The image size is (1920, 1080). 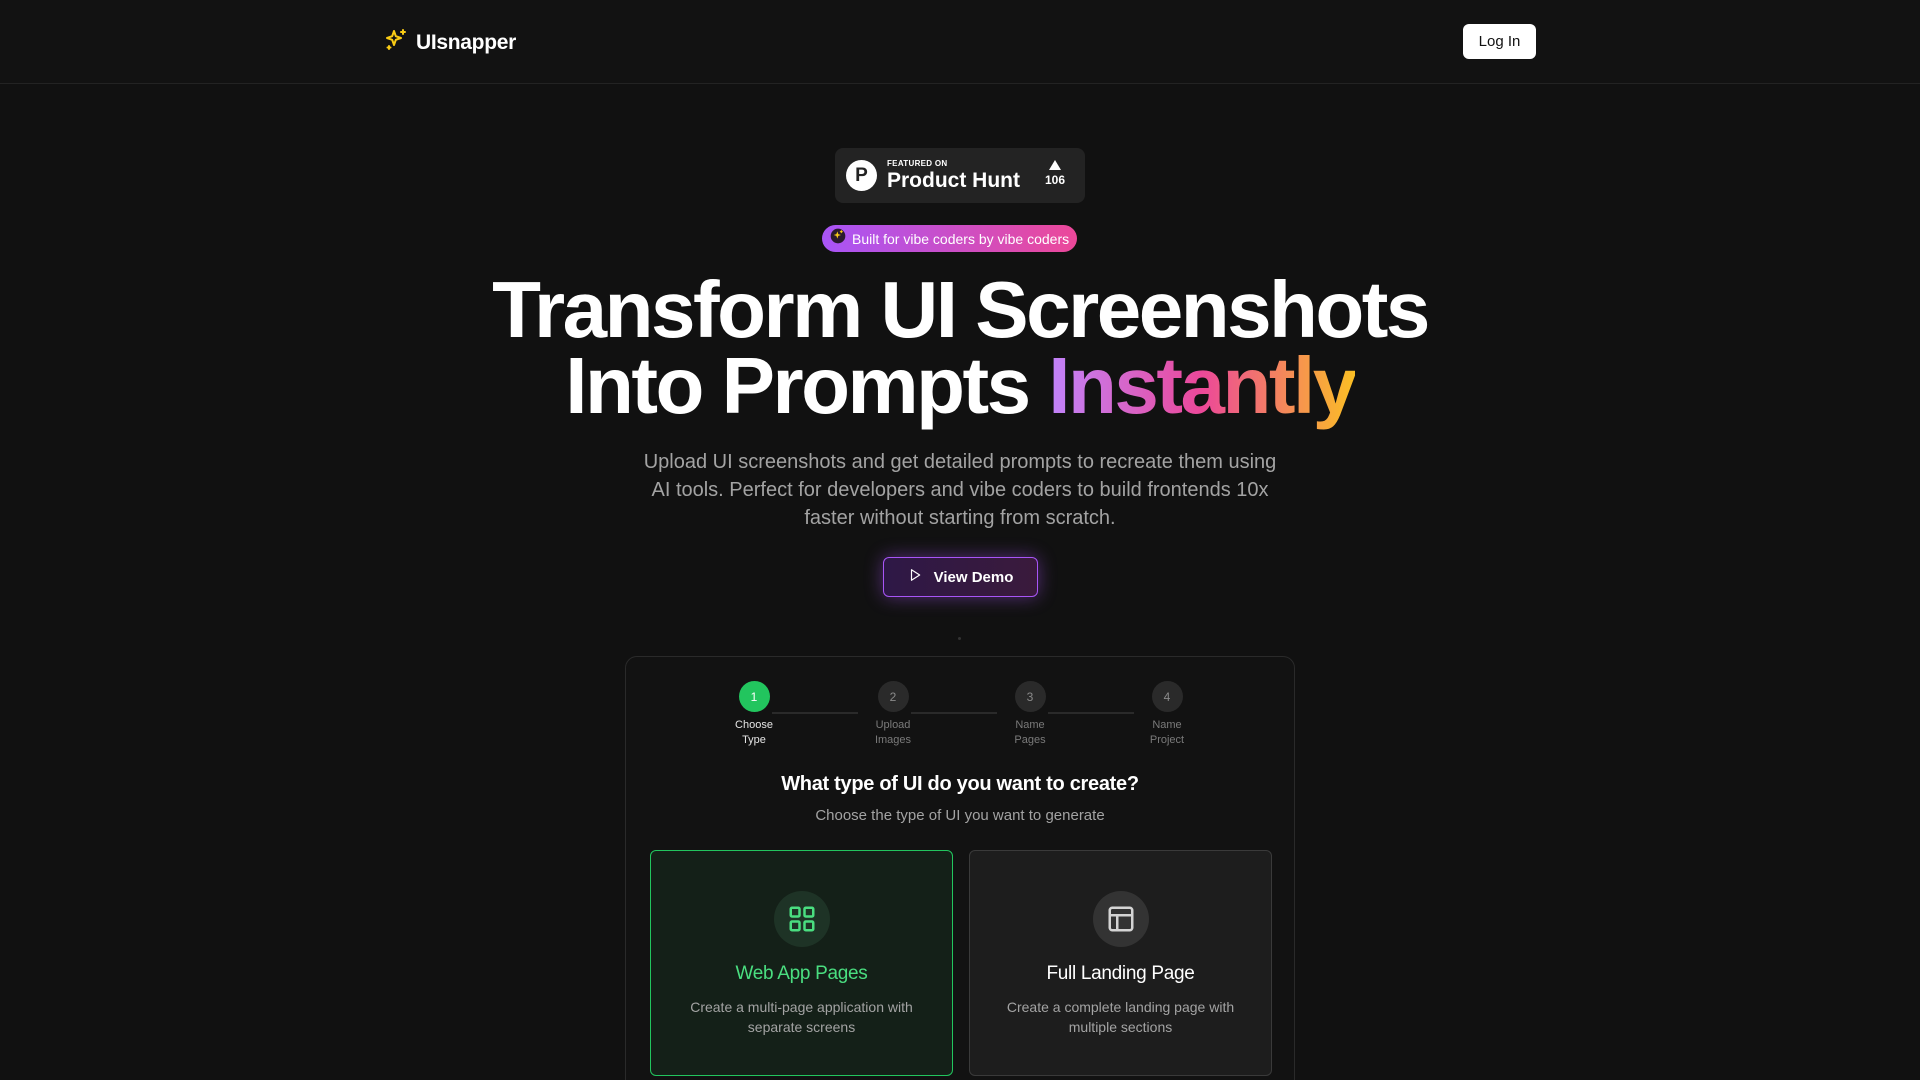 I want to click on upvote-arrow-icon, so click(x=1055, y=165).